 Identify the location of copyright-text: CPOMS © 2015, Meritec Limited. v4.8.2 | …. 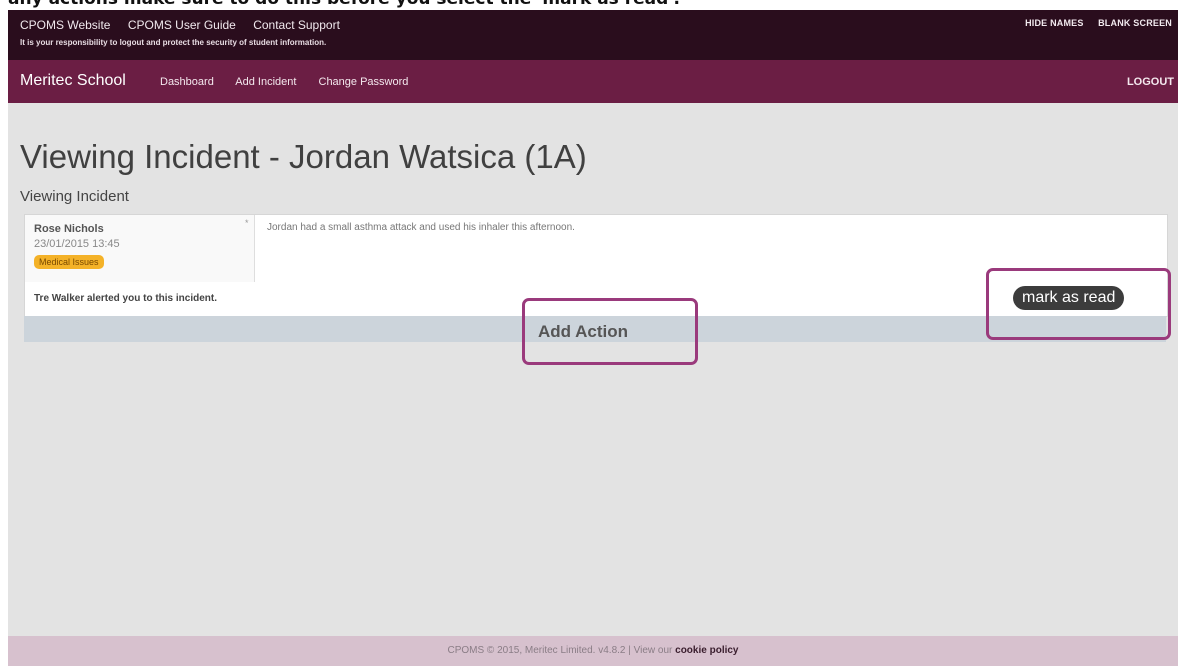
(561, 650).